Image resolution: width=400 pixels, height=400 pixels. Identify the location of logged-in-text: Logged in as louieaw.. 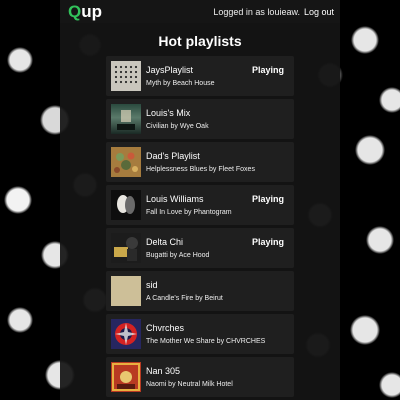
(256, 11).